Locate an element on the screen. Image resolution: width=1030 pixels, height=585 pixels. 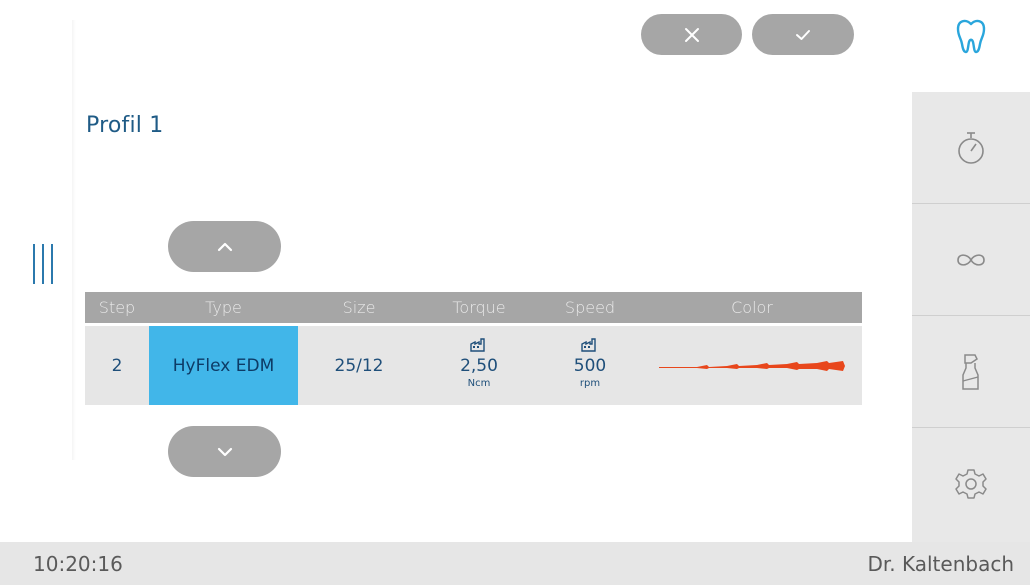
chevron-down-icon is located at coordinates (224, 451).